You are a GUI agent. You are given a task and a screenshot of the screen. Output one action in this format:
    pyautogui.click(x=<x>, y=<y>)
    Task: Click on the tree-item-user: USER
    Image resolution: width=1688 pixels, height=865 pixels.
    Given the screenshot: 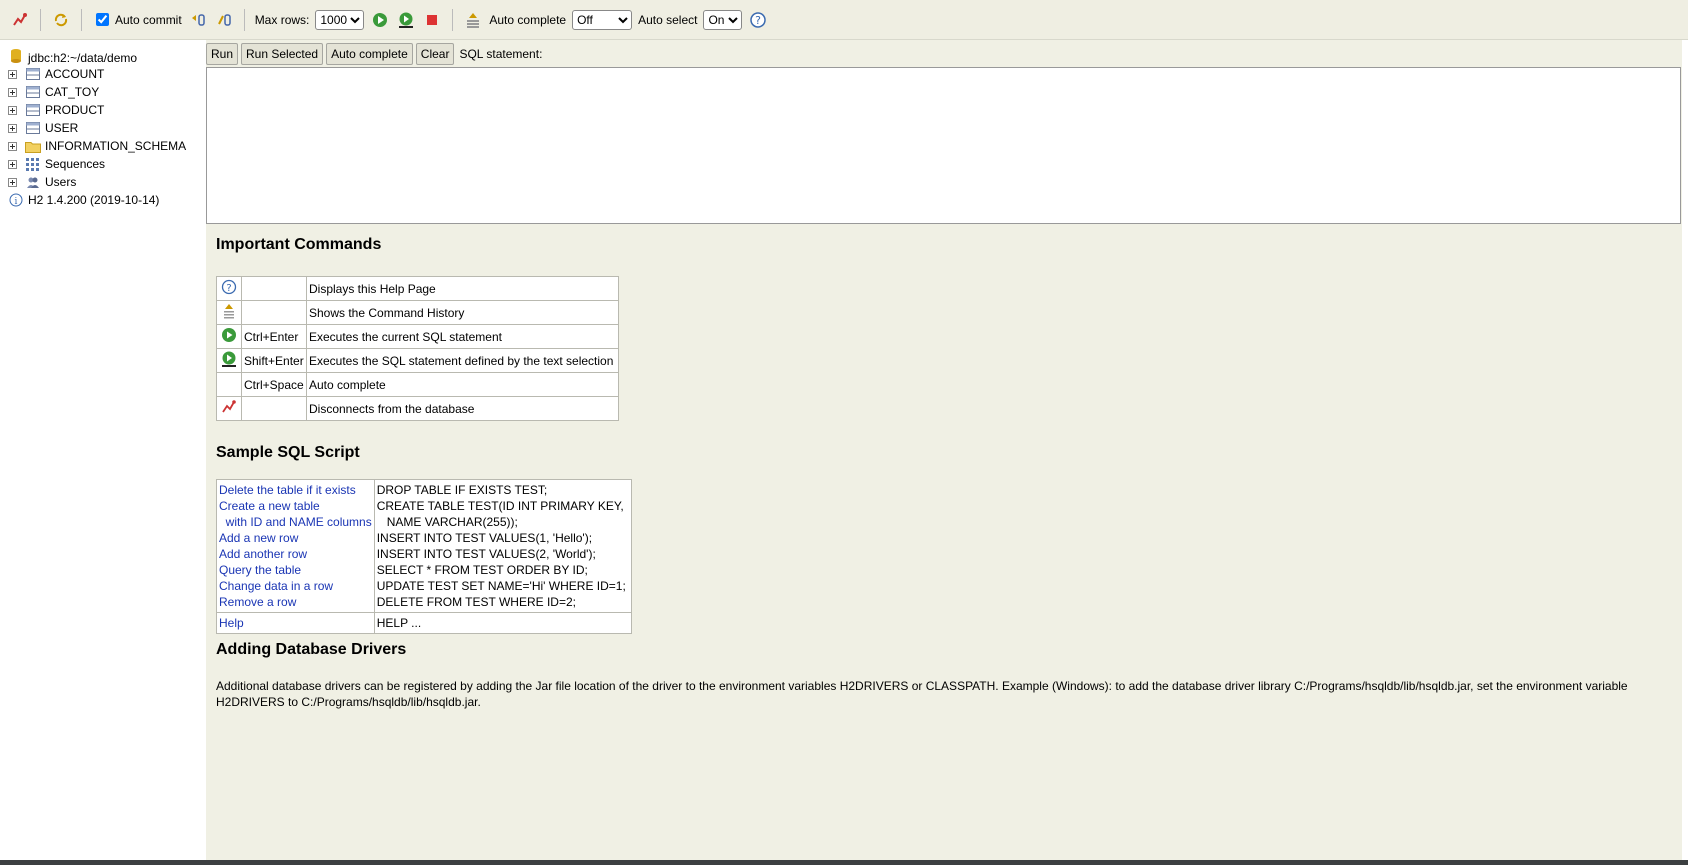 What is the action you would take?
    pyautogui.click(x=43, y=128)
    